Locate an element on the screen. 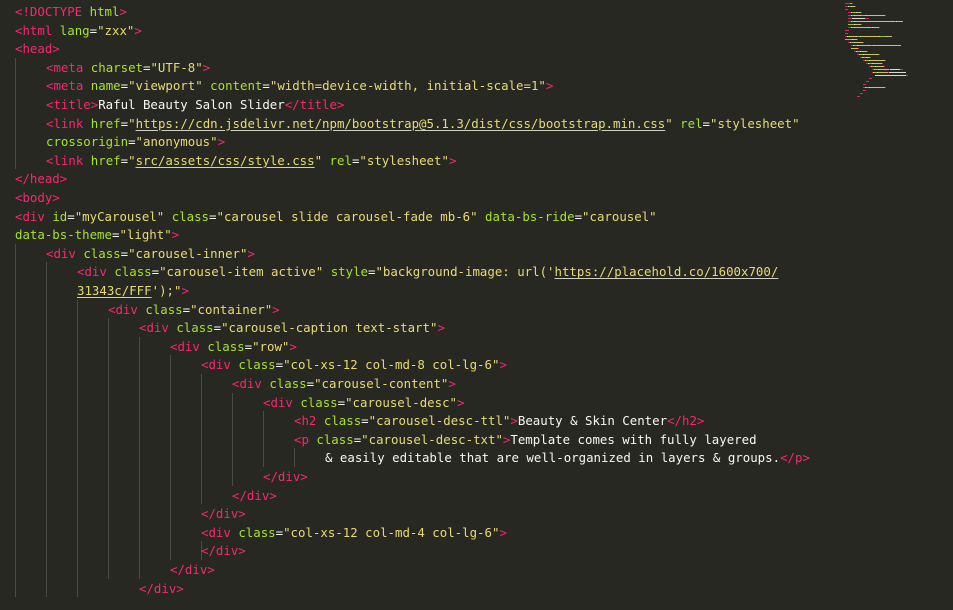 The width and height of the screenshot is (953, 610). code-token: <meta is located at coordinates (65, 67).